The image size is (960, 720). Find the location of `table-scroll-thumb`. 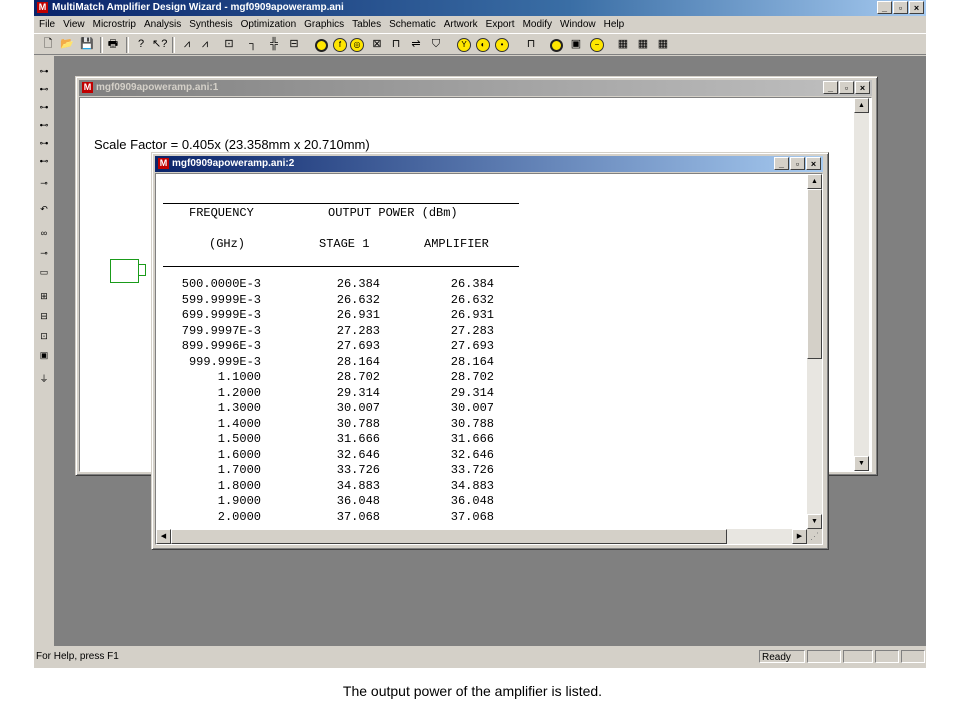

table-scroll-thumb is located at coordinates (814, 274).